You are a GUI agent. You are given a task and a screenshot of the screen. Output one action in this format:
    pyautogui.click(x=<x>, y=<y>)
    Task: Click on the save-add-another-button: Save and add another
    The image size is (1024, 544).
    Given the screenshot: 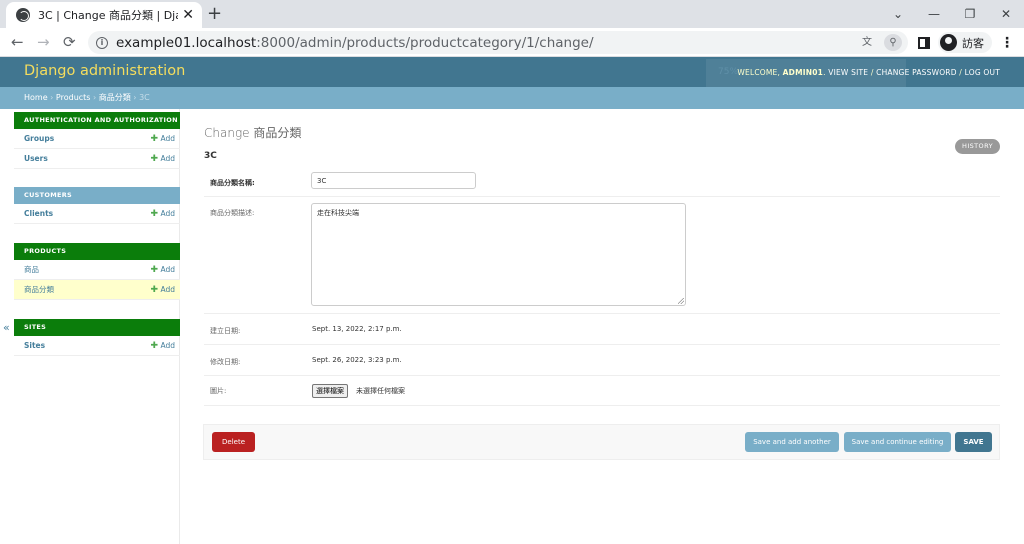 What is the action you would take?
    pyautogui.click(x=792, y=442)
    